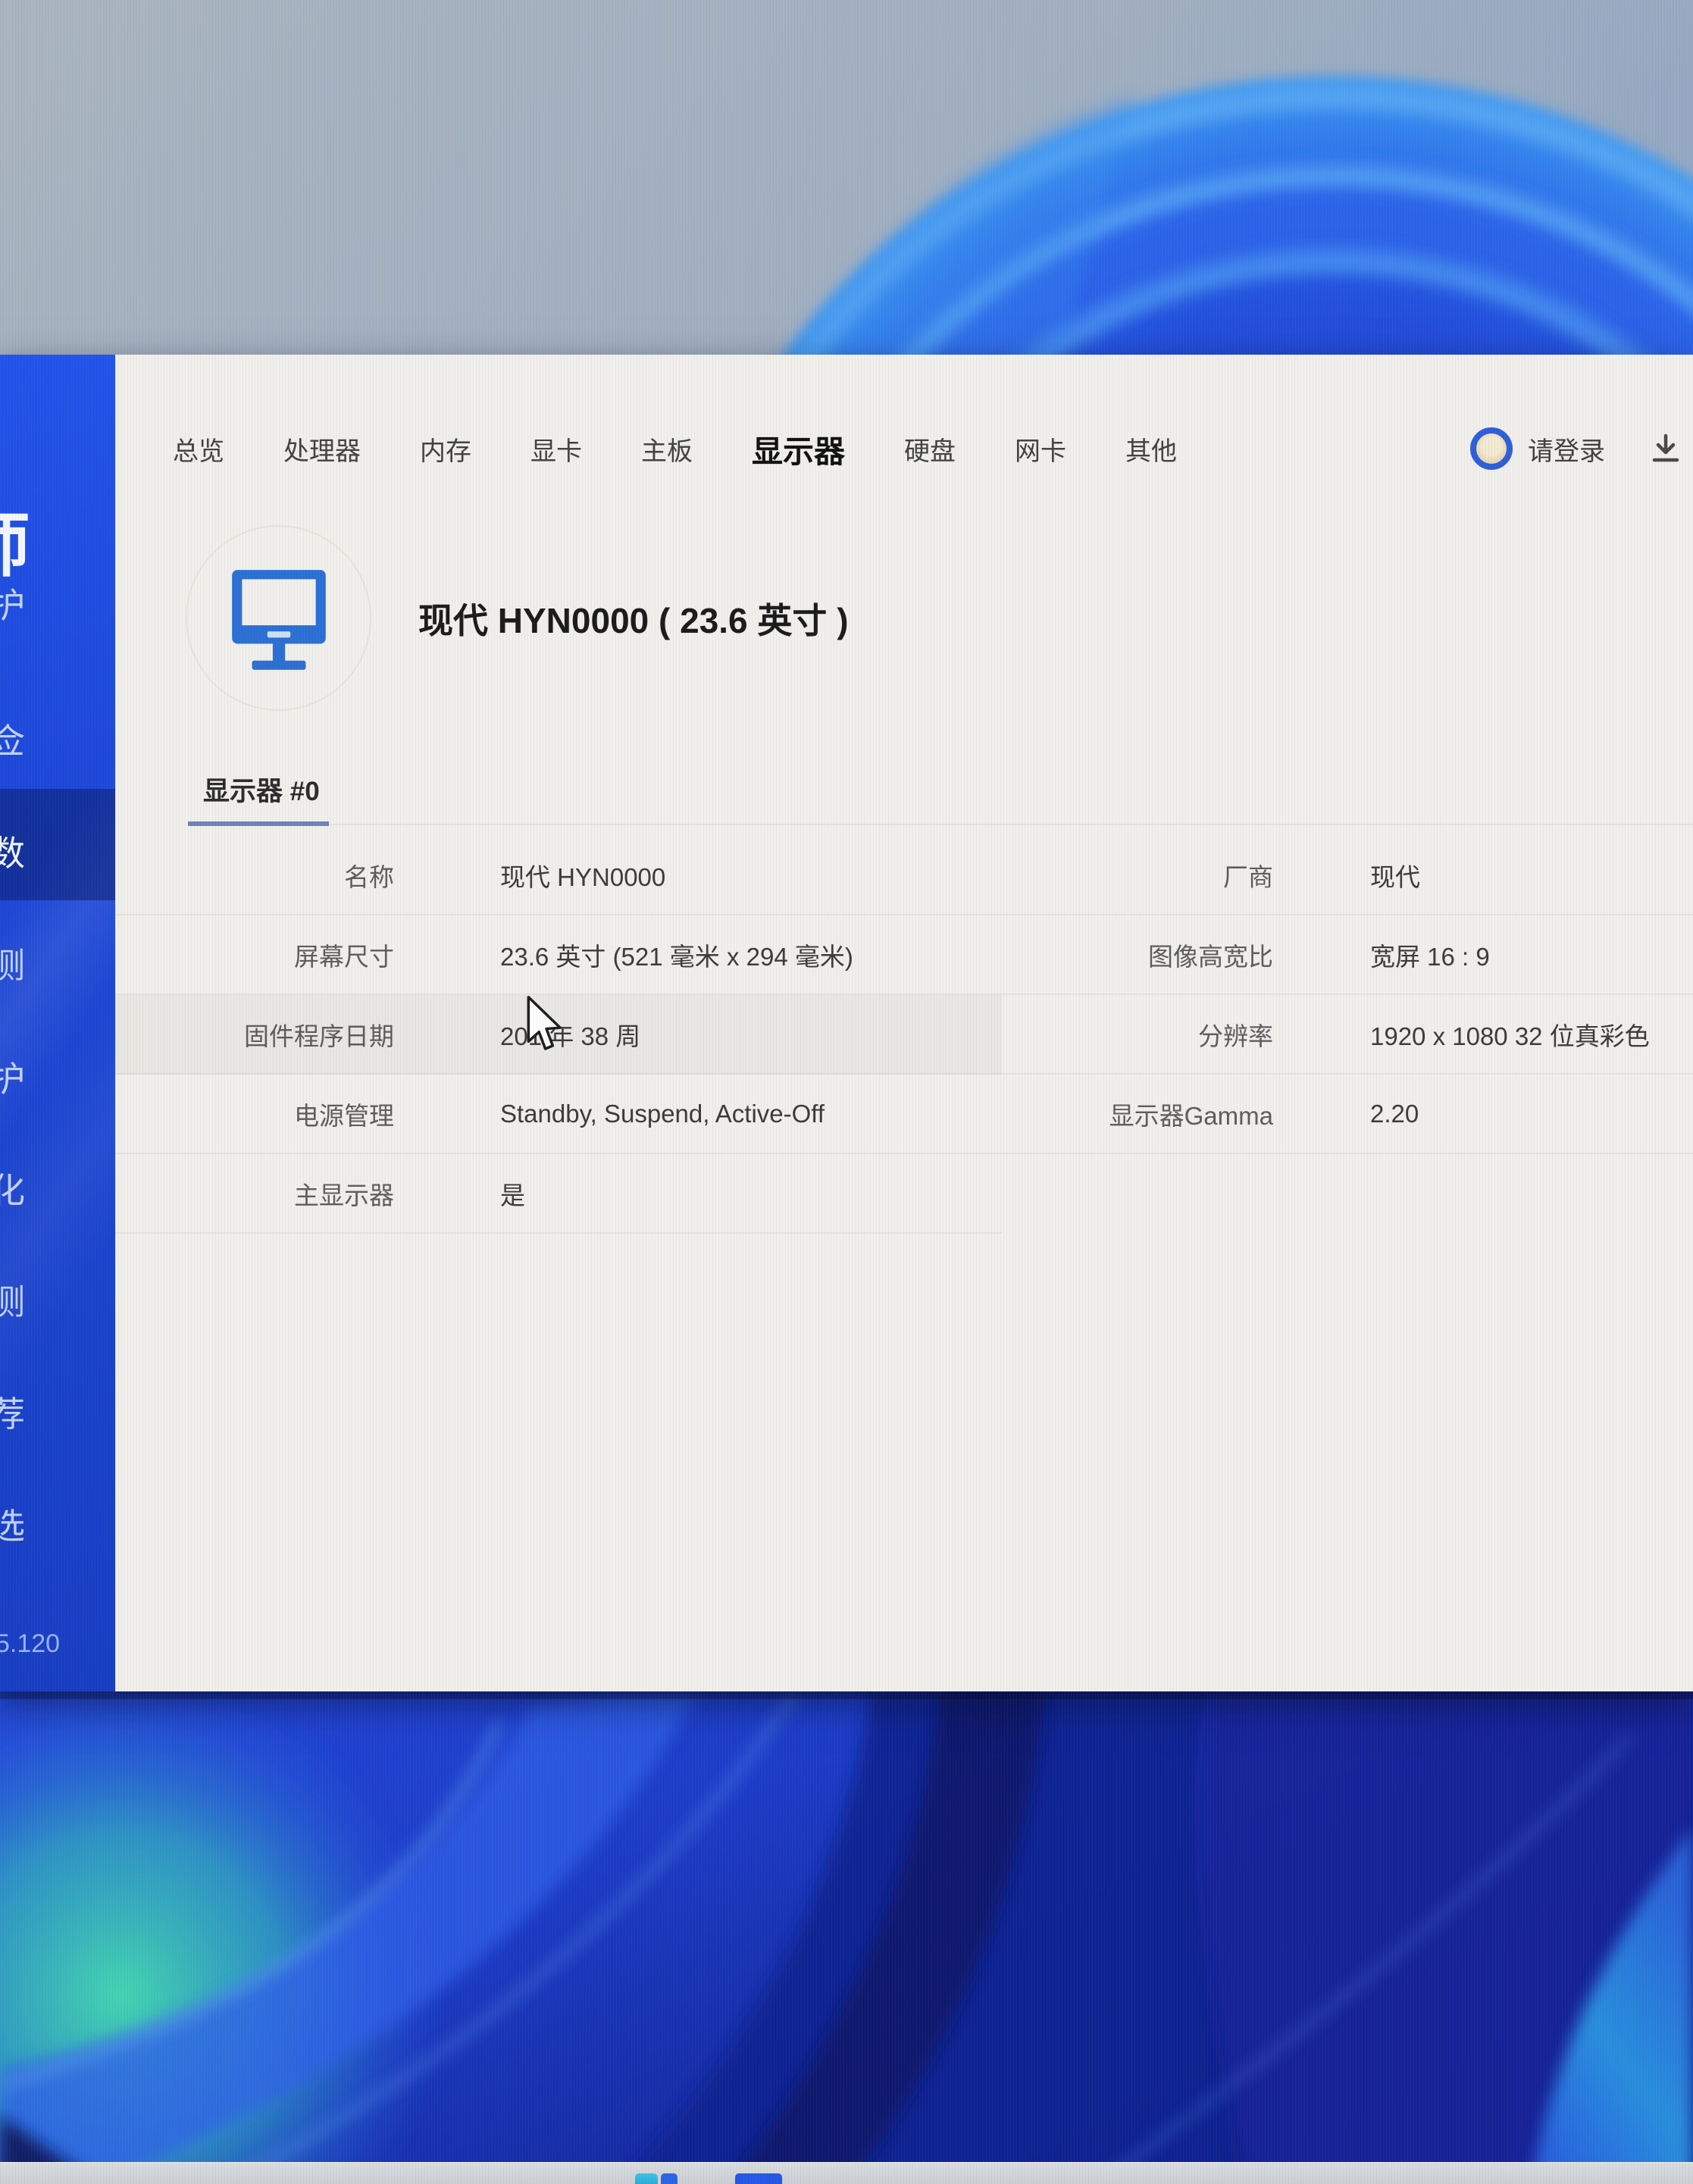 The height and width of the screenshot is (2184, 1693). What do you see at coordinates (1394, 1113) in the screenshot?
I see `row-value: 2.20` at bounding box center [1394, 1113].